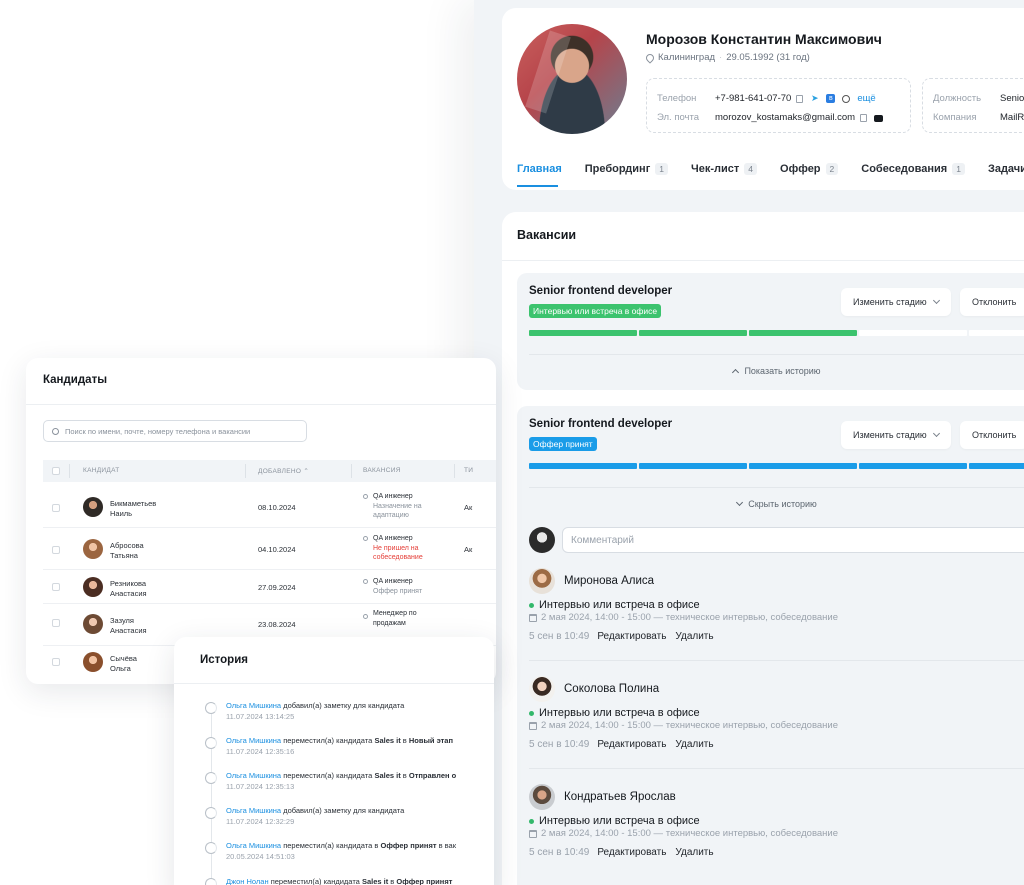  I want to click on event-date: 11.07.2024 12:35:13, so click(260, 786).